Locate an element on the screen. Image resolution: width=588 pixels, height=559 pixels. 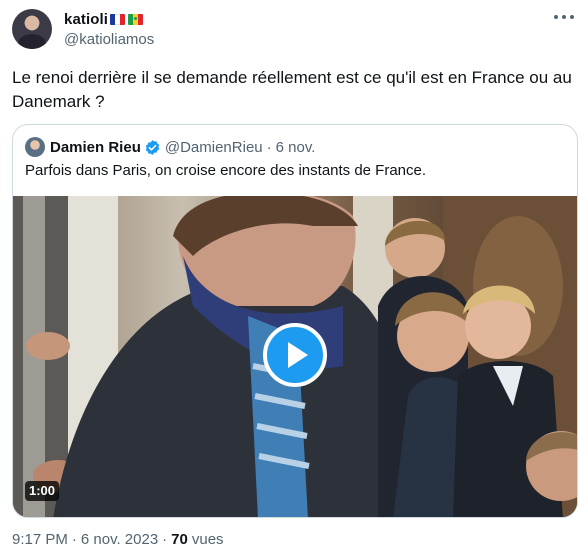
verified-badge-icon is located at coordinates (152, 147).